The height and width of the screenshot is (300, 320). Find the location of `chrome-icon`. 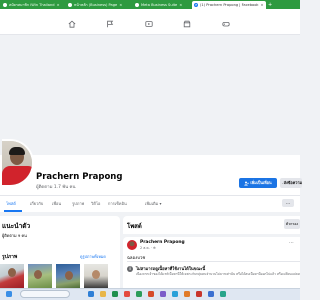

chrome-icon is located at coordinates (139, 294).